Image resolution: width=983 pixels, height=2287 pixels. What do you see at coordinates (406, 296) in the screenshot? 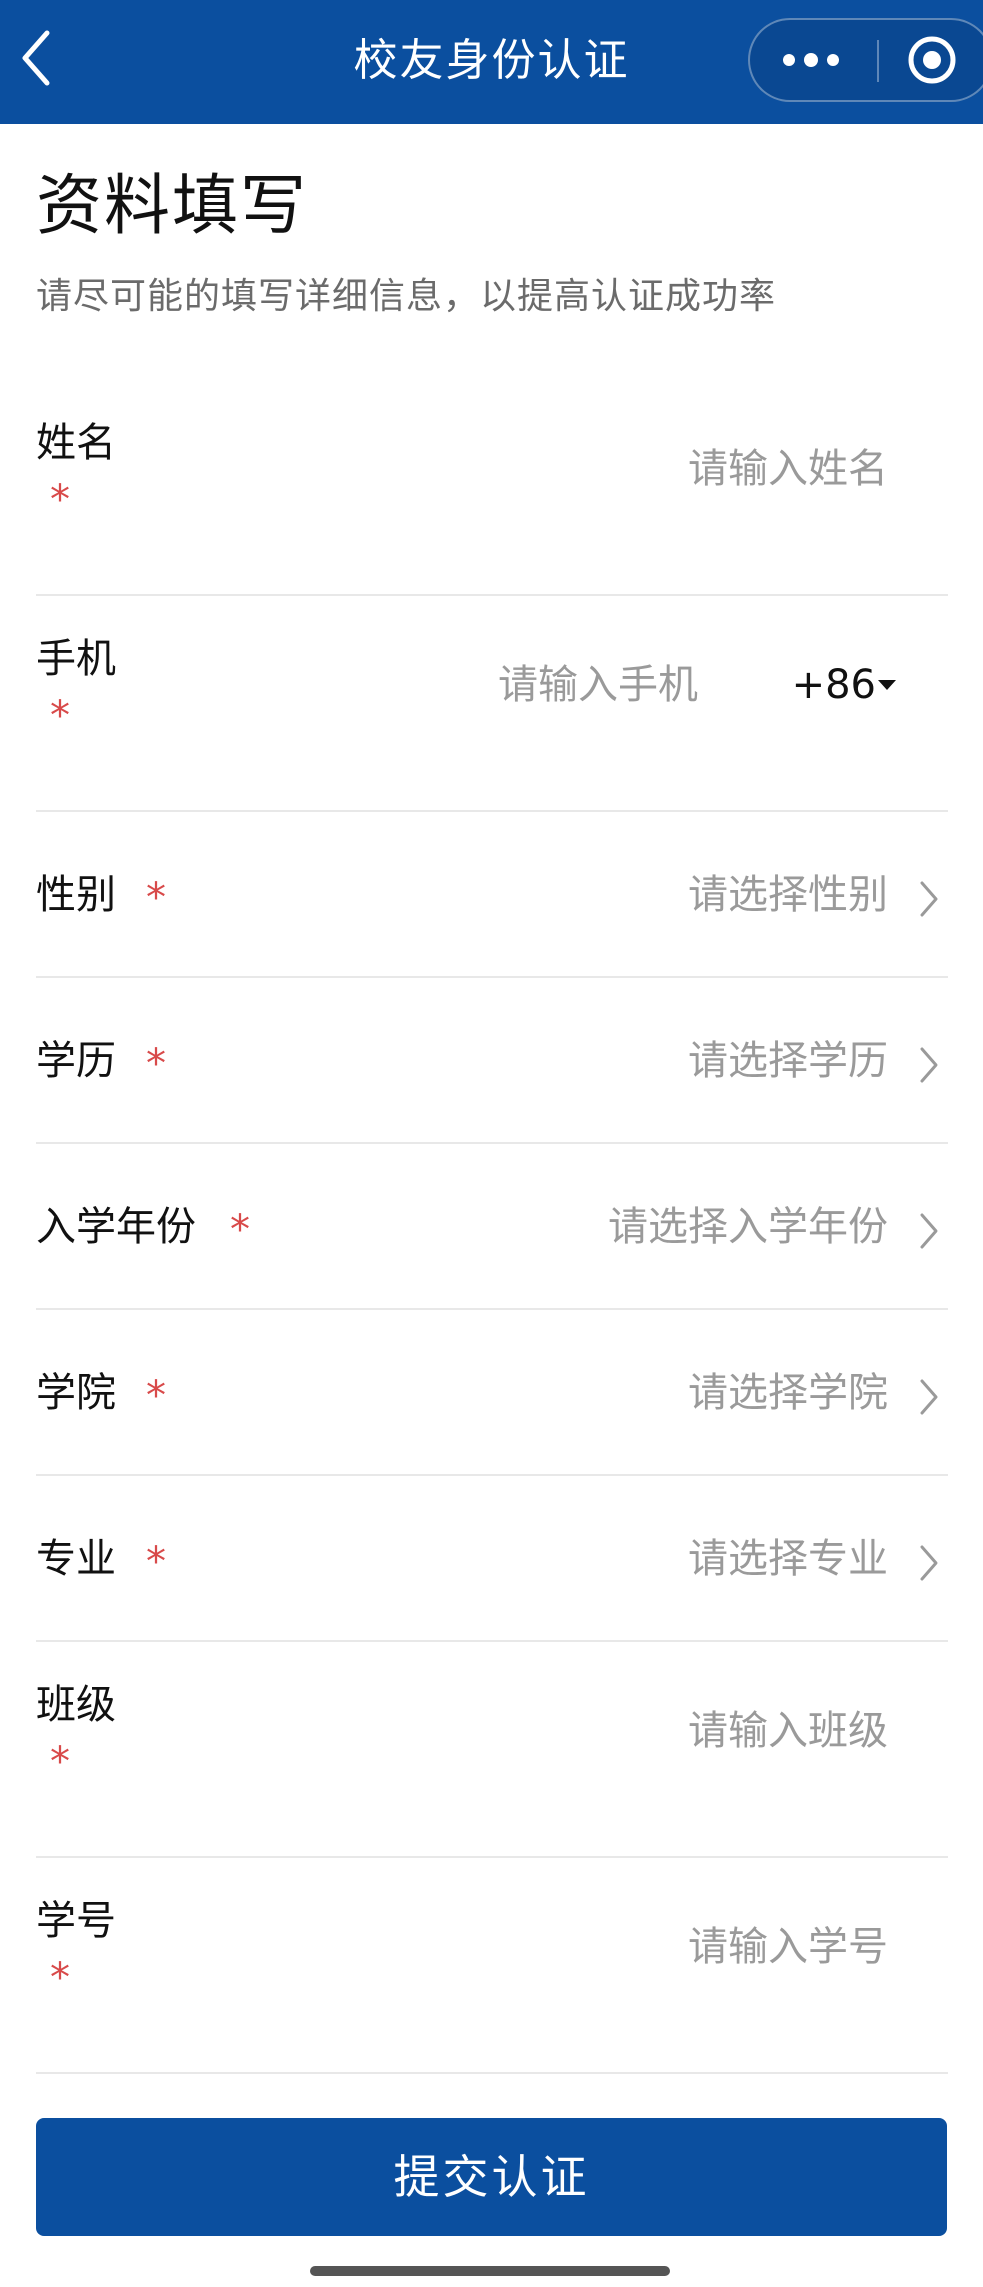
I see `page-subtitle: 请尽可能的填写详细信息，以提高认证成功率` at bounding box center [406, 296].